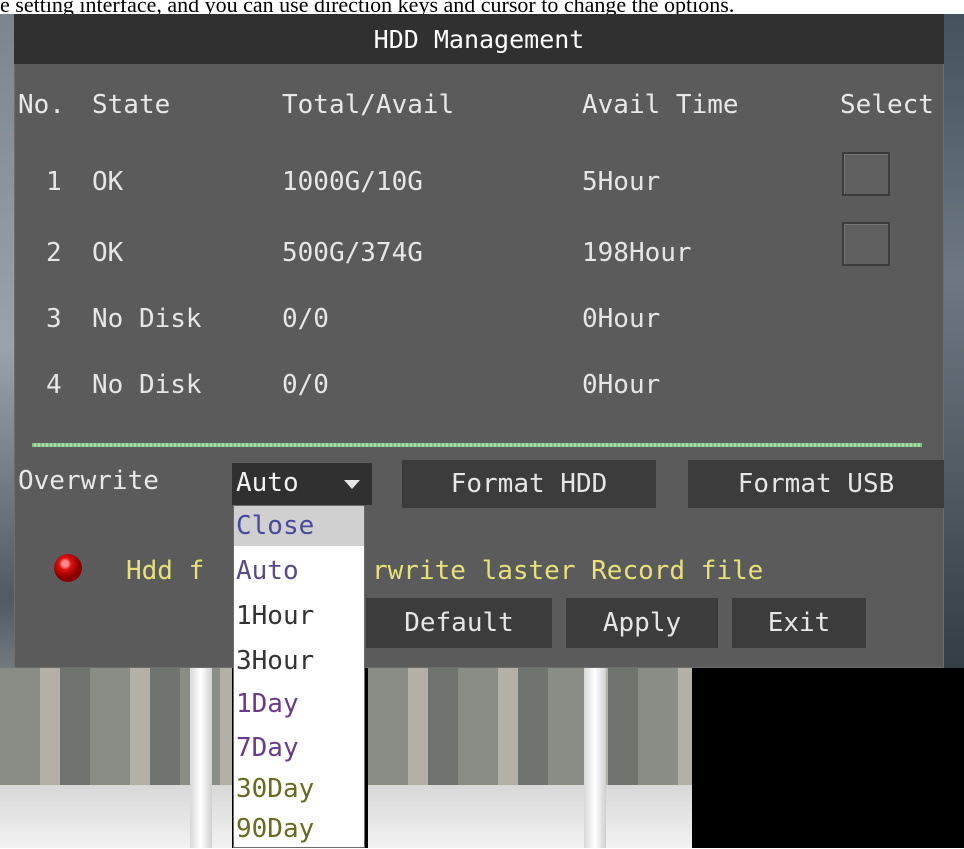 The width and height of the screenshot is (964, 849). Describe the element at coordinates (299, 526) in the screenshot. I see `dropdown-option-close: Close` at that location.